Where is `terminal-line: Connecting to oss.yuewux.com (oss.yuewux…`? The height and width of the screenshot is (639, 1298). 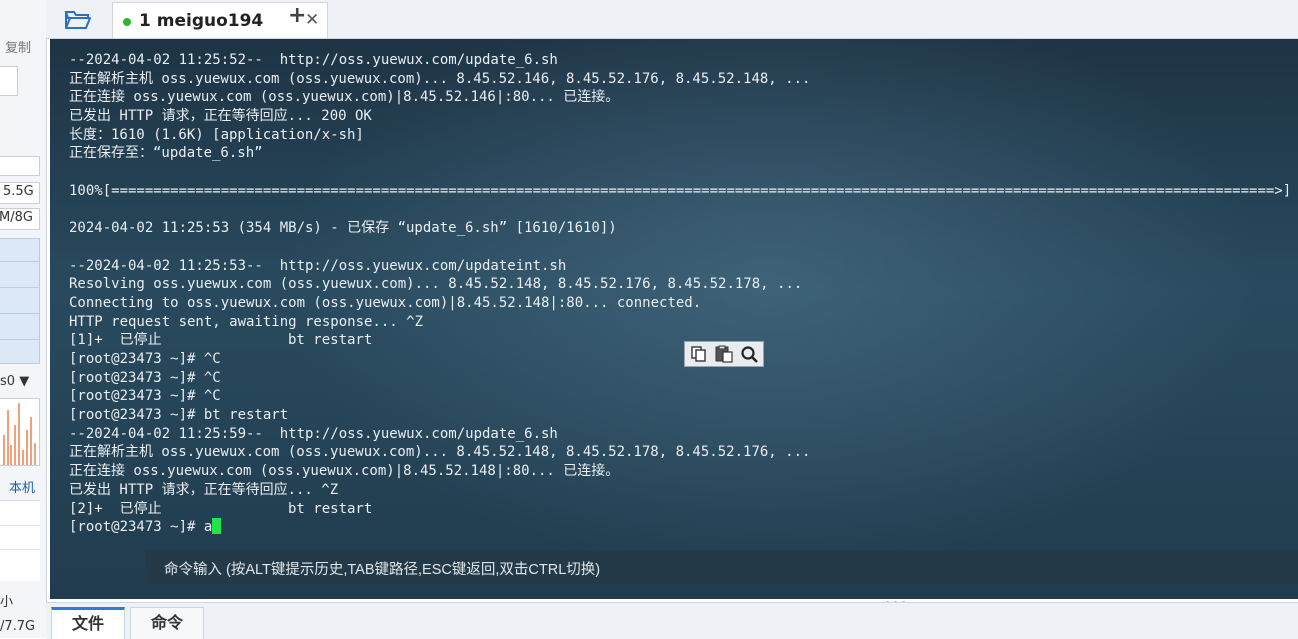 terminal-line: Connecting to oss.yuewux.com (oss.yuewux… is located at coordinates (385, 302).